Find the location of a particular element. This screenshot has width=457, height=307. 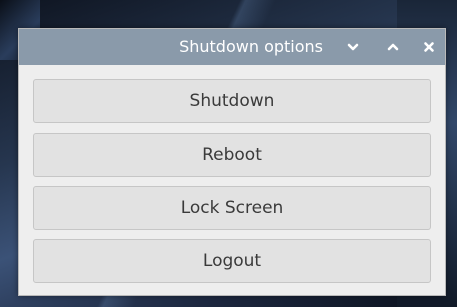

reboot-button: Reboot is located at coordinates (232, 155).